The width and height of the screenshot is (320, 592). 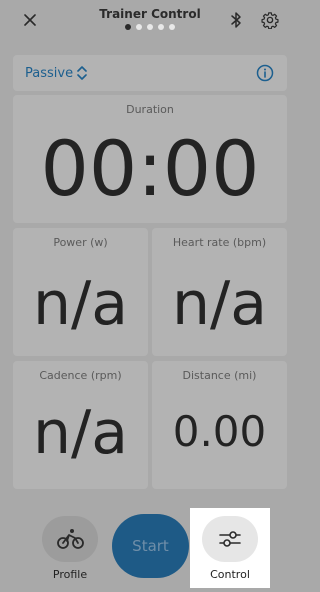 What do you see at coordinates (150, 14) in the screenshot?
I see `page-title: Trainer Control` at bounding box center [150, 14].